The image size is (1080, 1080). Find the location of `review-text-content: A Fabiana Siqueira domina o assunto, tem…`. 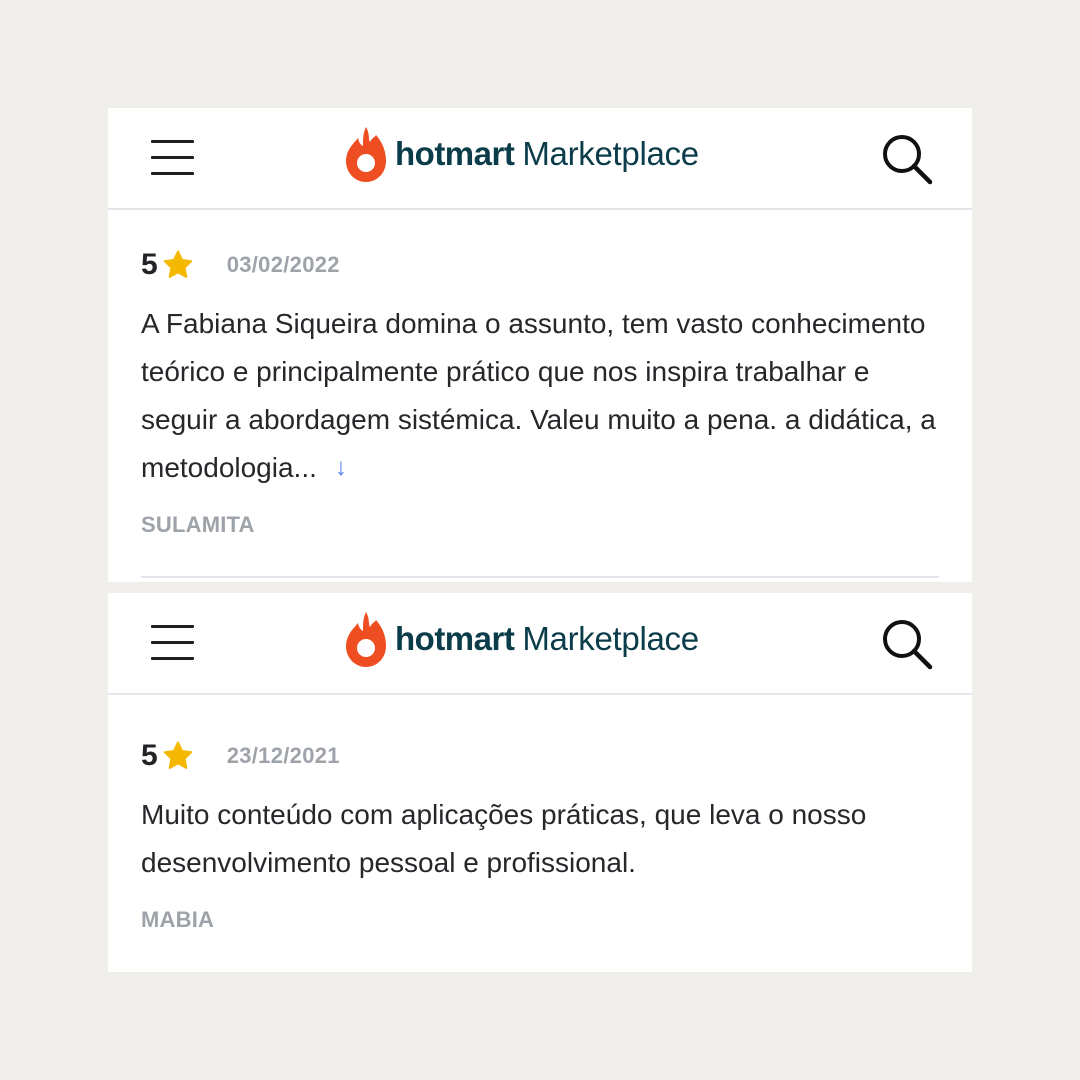

review-text-content: A Fabiana Siqueira domina o assunto, tem… is located at coordinates (538, 395).